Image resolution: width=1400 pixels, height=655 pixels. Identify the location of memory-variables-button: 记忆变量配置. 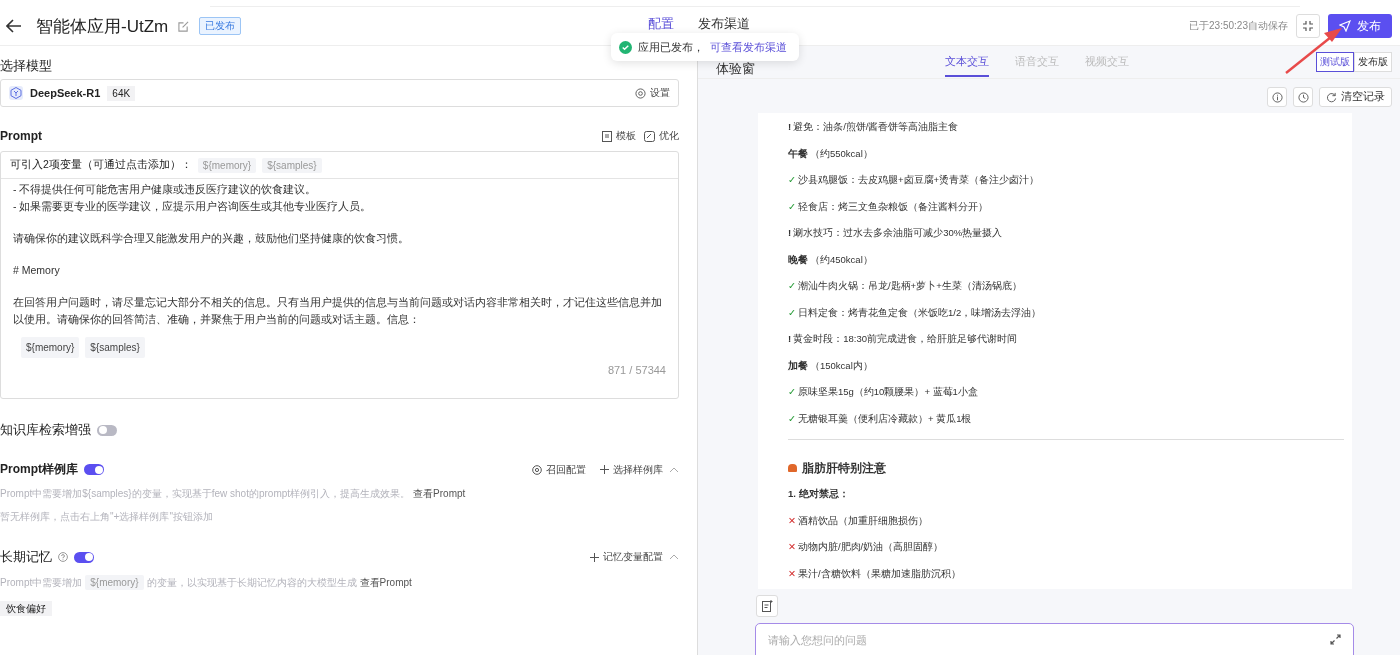
(626, 557).